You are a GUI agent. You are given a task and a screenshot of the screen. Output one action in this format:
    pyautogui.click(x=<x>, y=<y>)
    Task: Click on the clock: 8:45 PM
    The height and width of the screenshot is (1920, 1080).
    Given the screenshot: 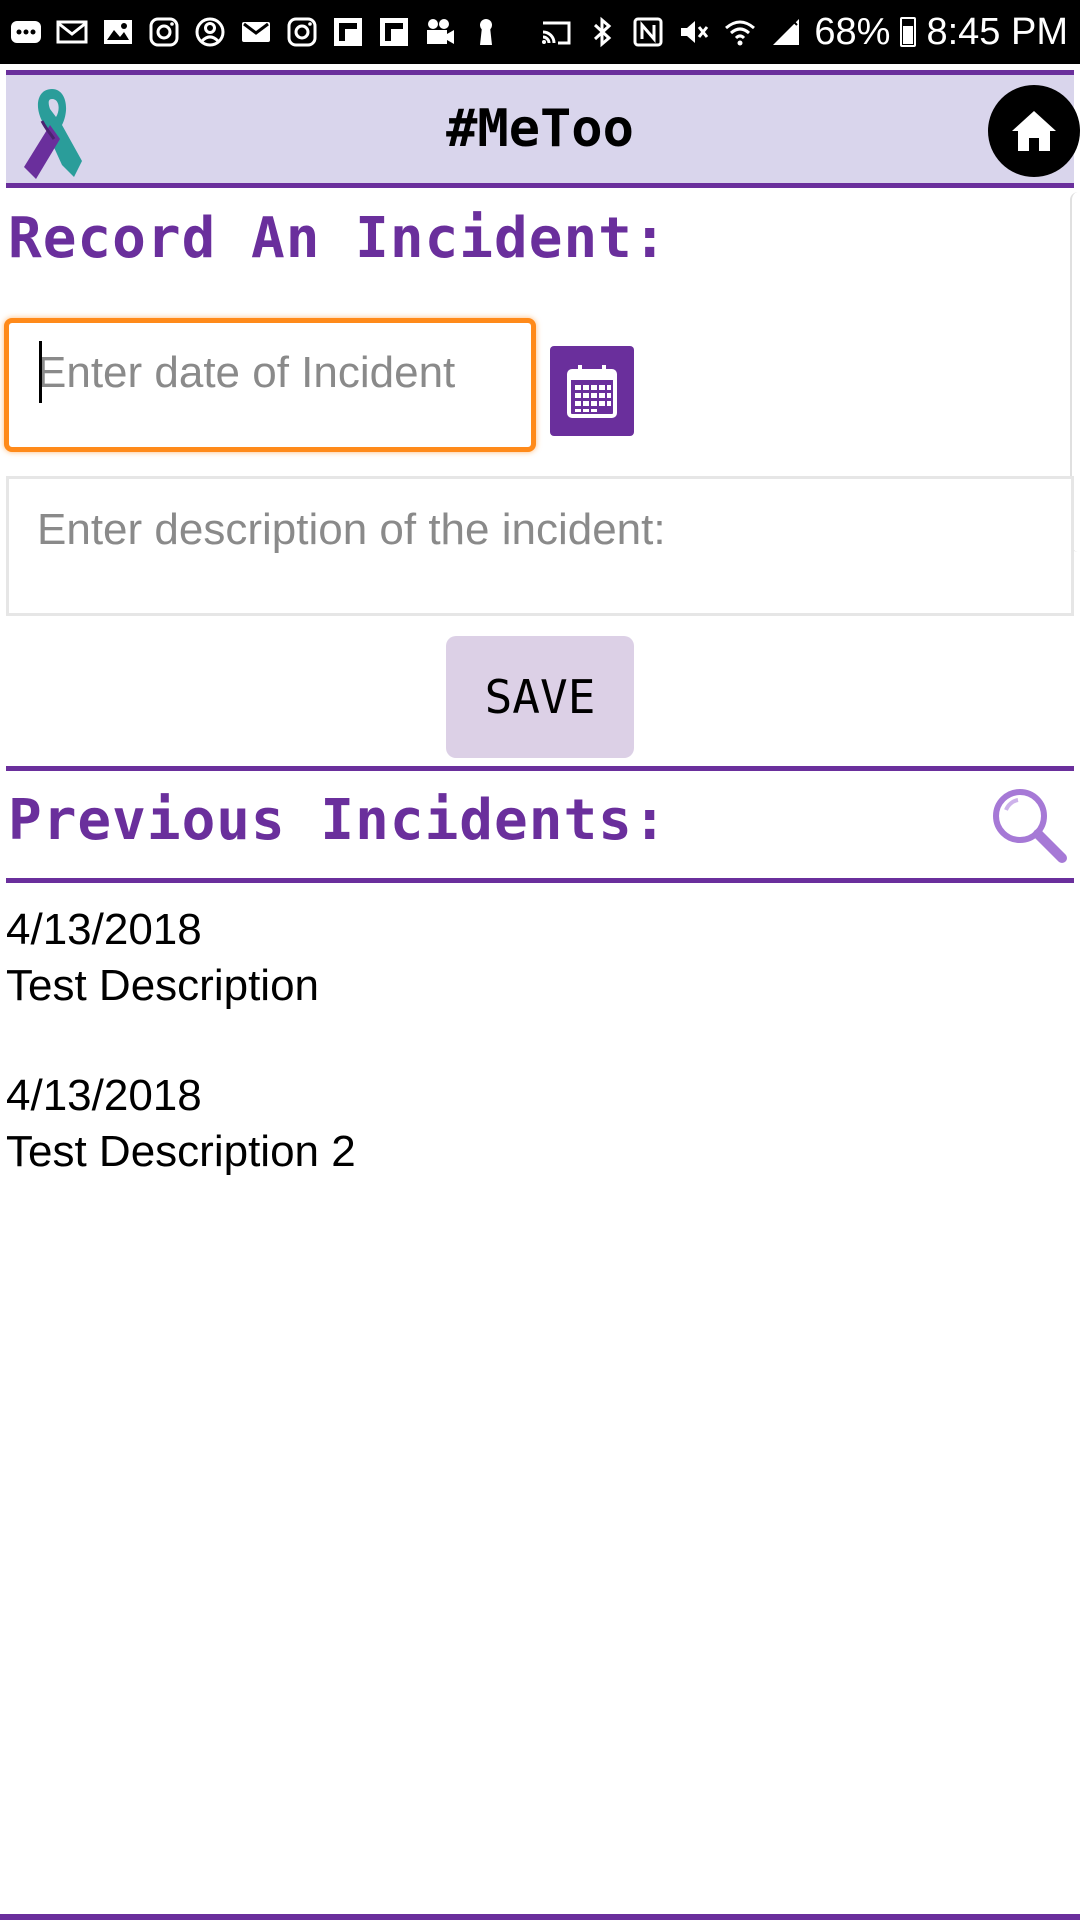 What is the action you would take?
    pyautogui.click(x=997, y=31)
    